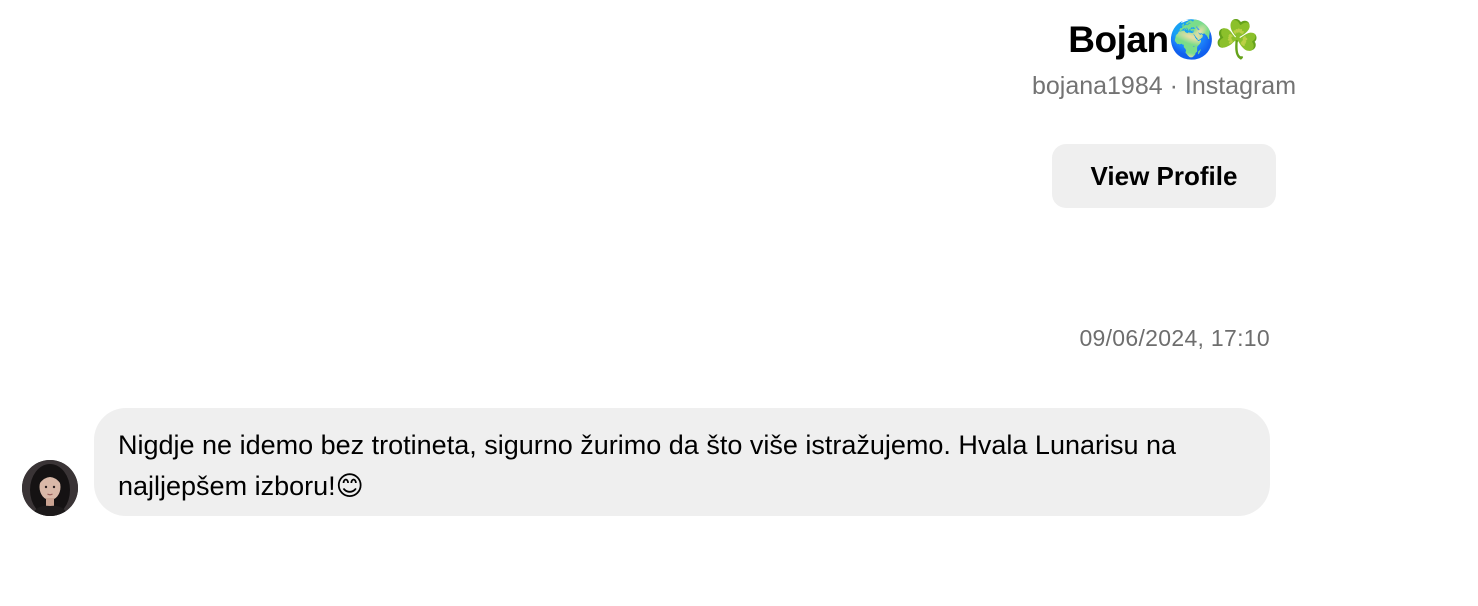 The image size is (1478, 606). I want to click on user-avatar-icon, so click(50, 488).